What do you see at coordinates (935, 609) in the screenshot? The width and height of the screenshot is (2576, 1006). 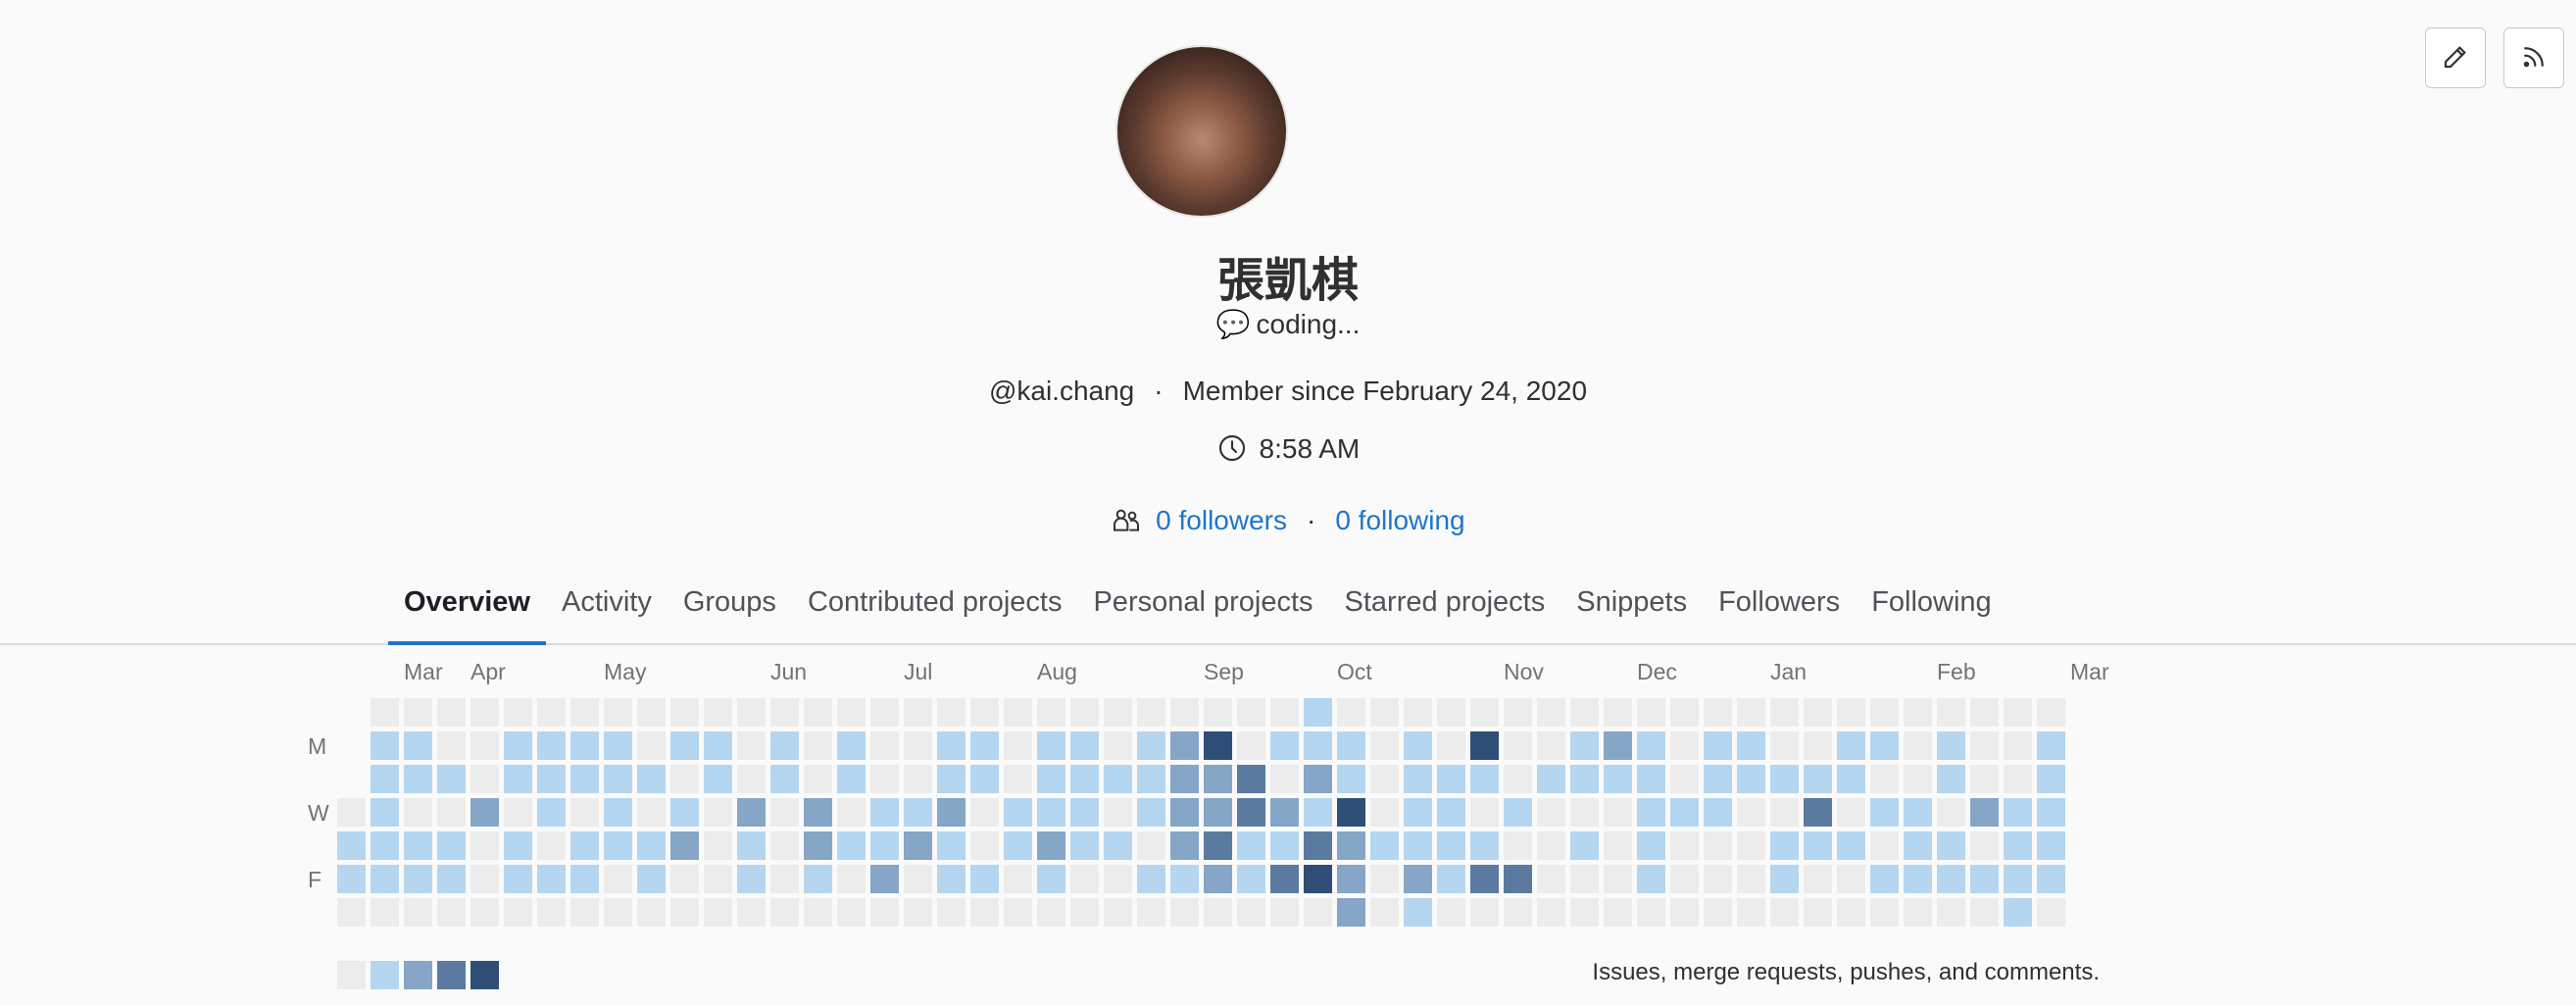 I see `tab-contributed-projects: Contributed projects` at bounding box center [935, 609].